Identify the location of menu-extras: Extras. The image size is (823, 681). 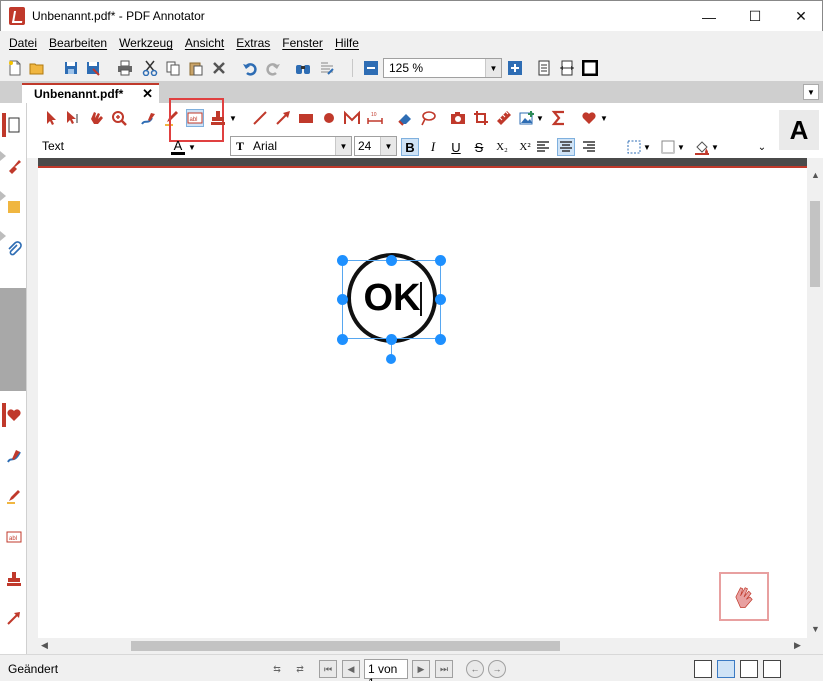
(253, 43).